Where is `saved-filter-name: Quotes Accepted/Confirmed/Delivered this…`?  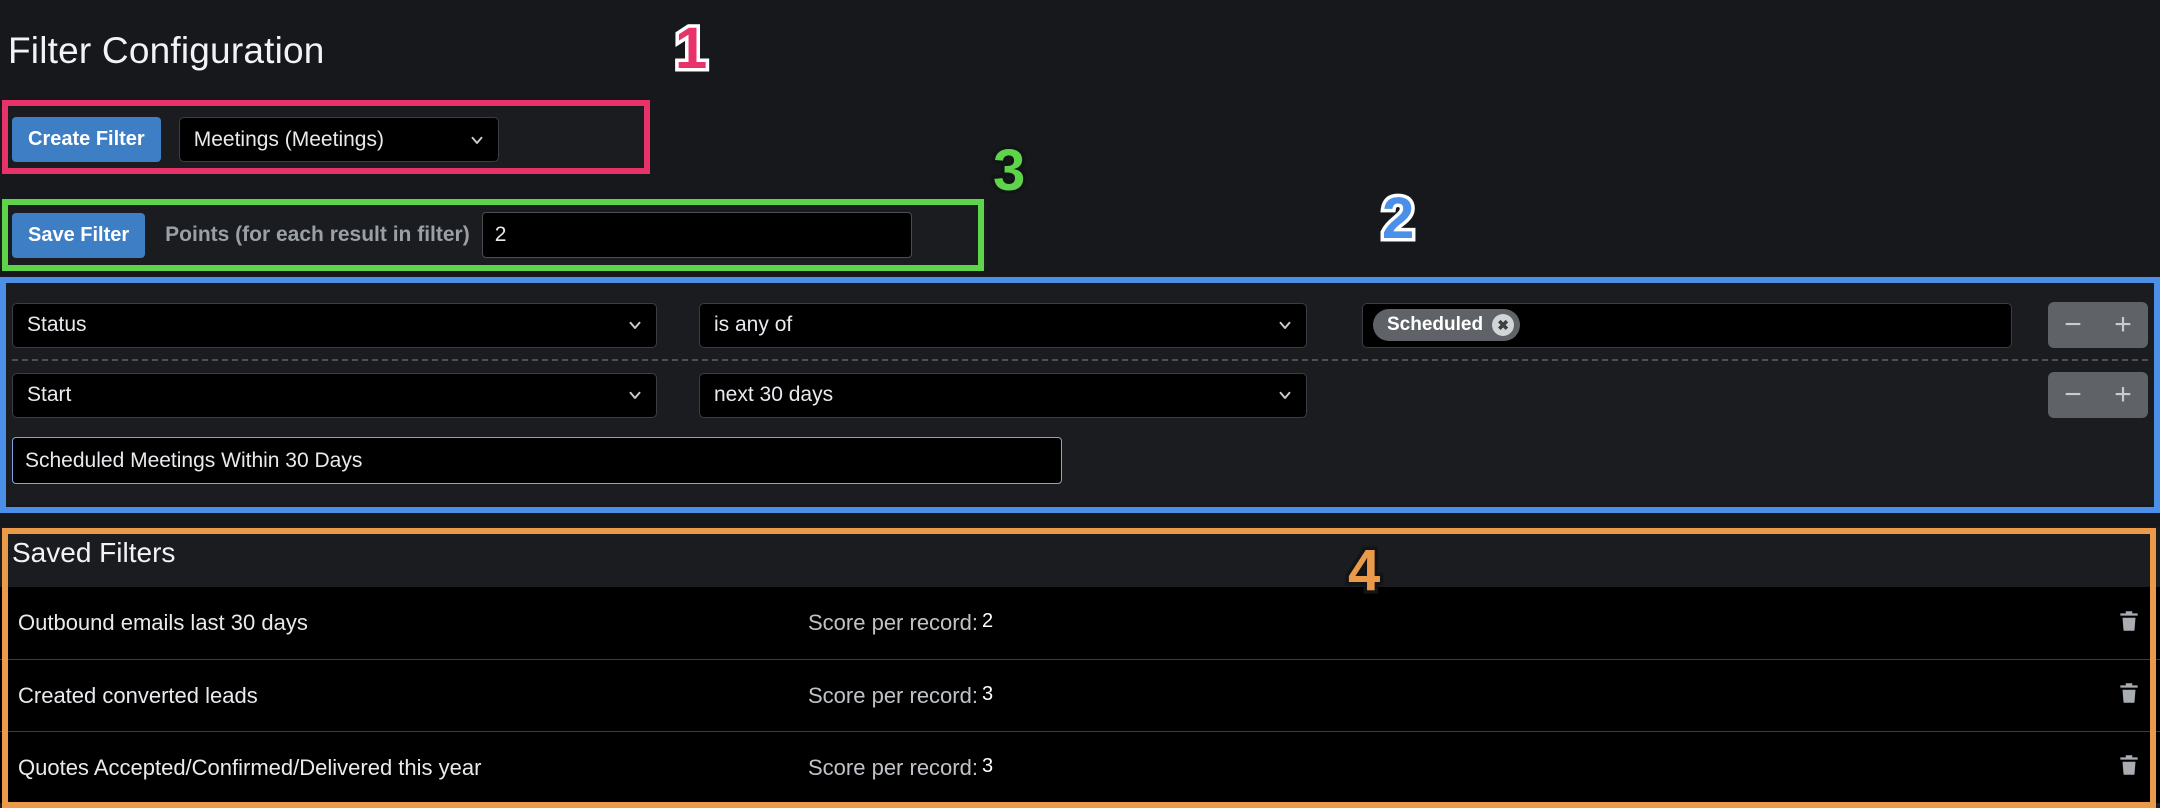
saved-filter-name: Quotes Accepted/Confirmed/Delivered this… is located at coordinates (250, 767).